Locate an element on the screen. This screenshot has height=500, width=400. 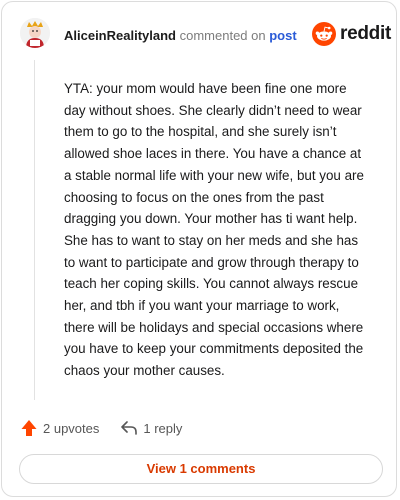
thread-line is located at coordinates (34, 230).